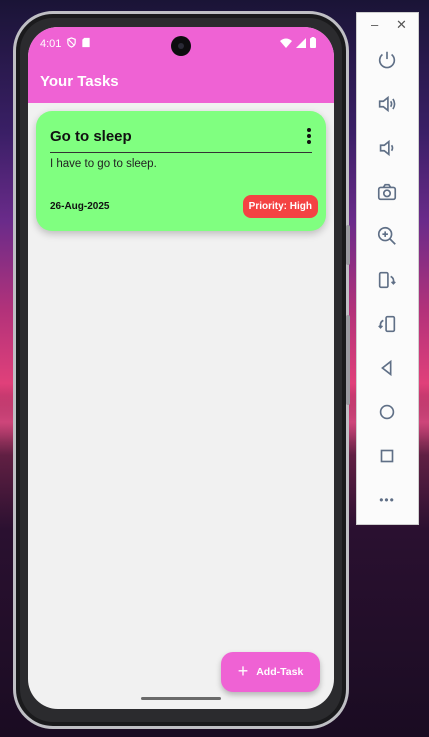 The image size is (429, 737). What do you see at coordinates (91, 136) in the screenshot?
I see `task-title: Go to sleep` at bounding box center [91, 136].